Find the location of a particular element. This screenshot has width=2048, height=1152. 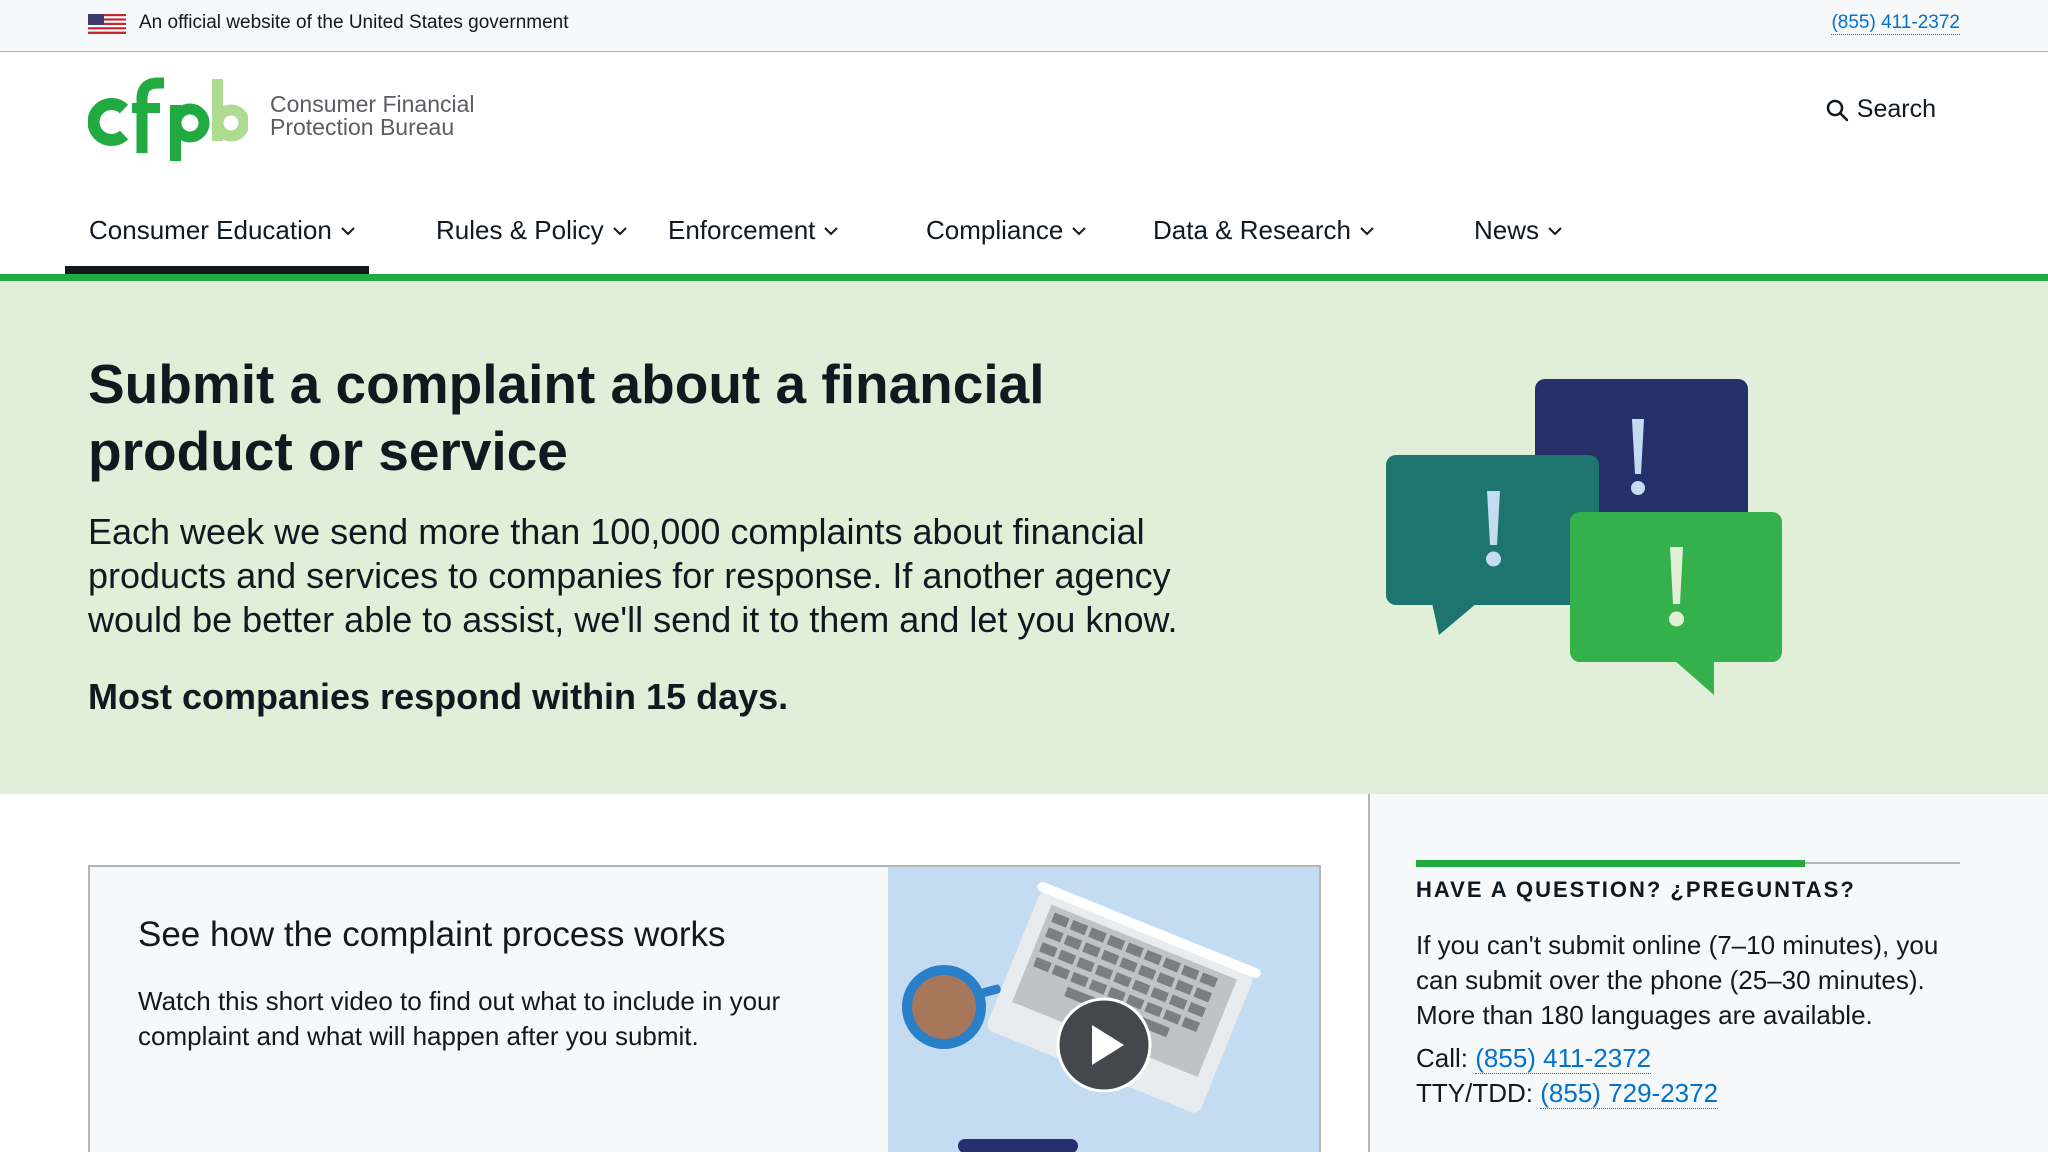

header-divider is located at coordinates (1024, 277).